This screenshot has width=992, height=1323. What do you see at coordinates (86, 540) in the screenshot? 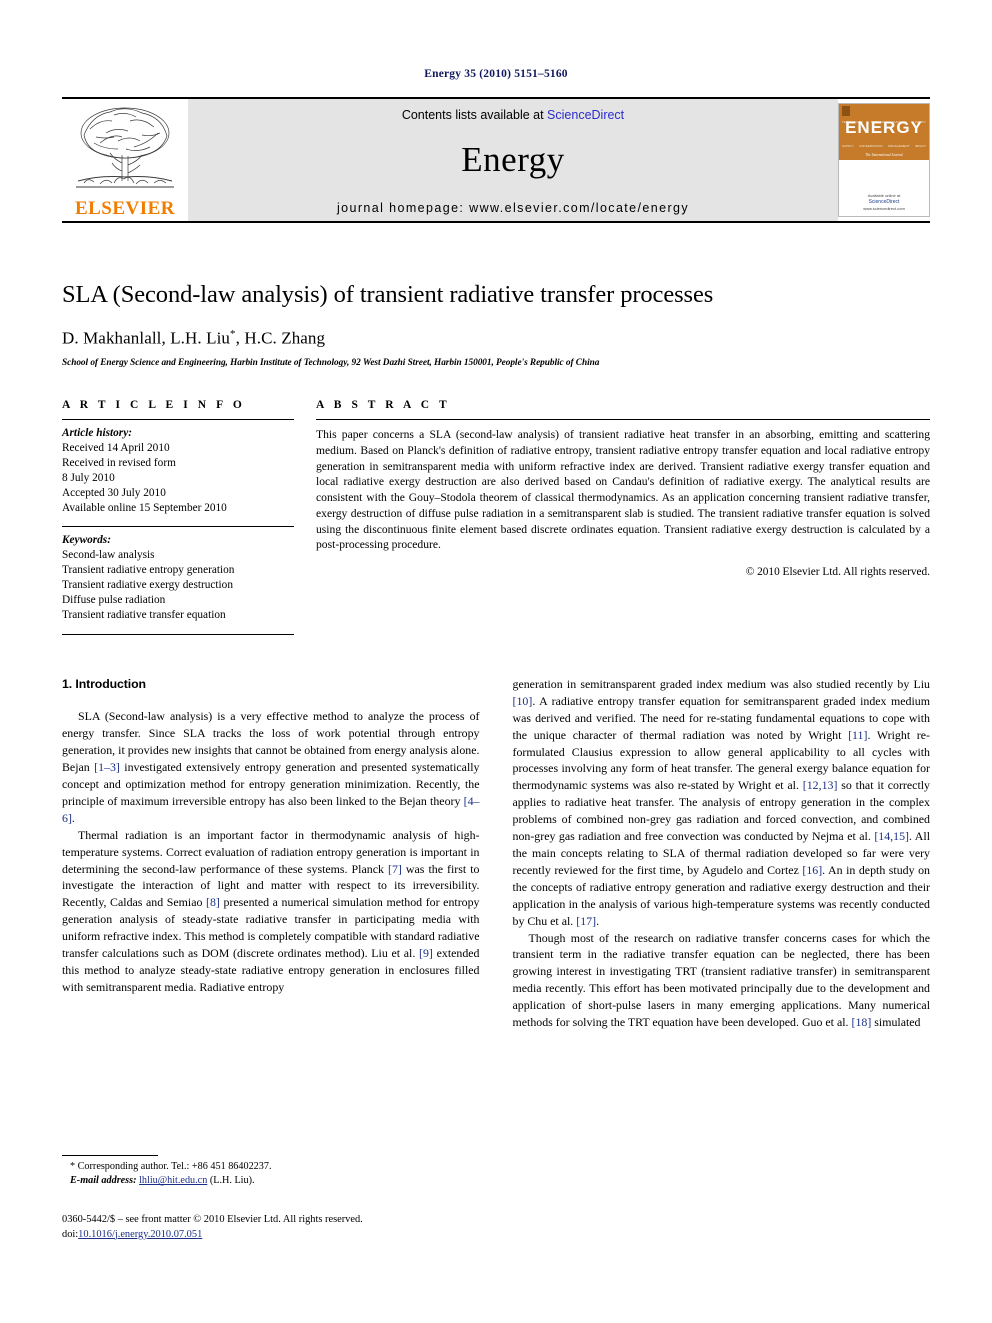
I see `keywords-label: Keywords:` at bounding box center [86, 540].